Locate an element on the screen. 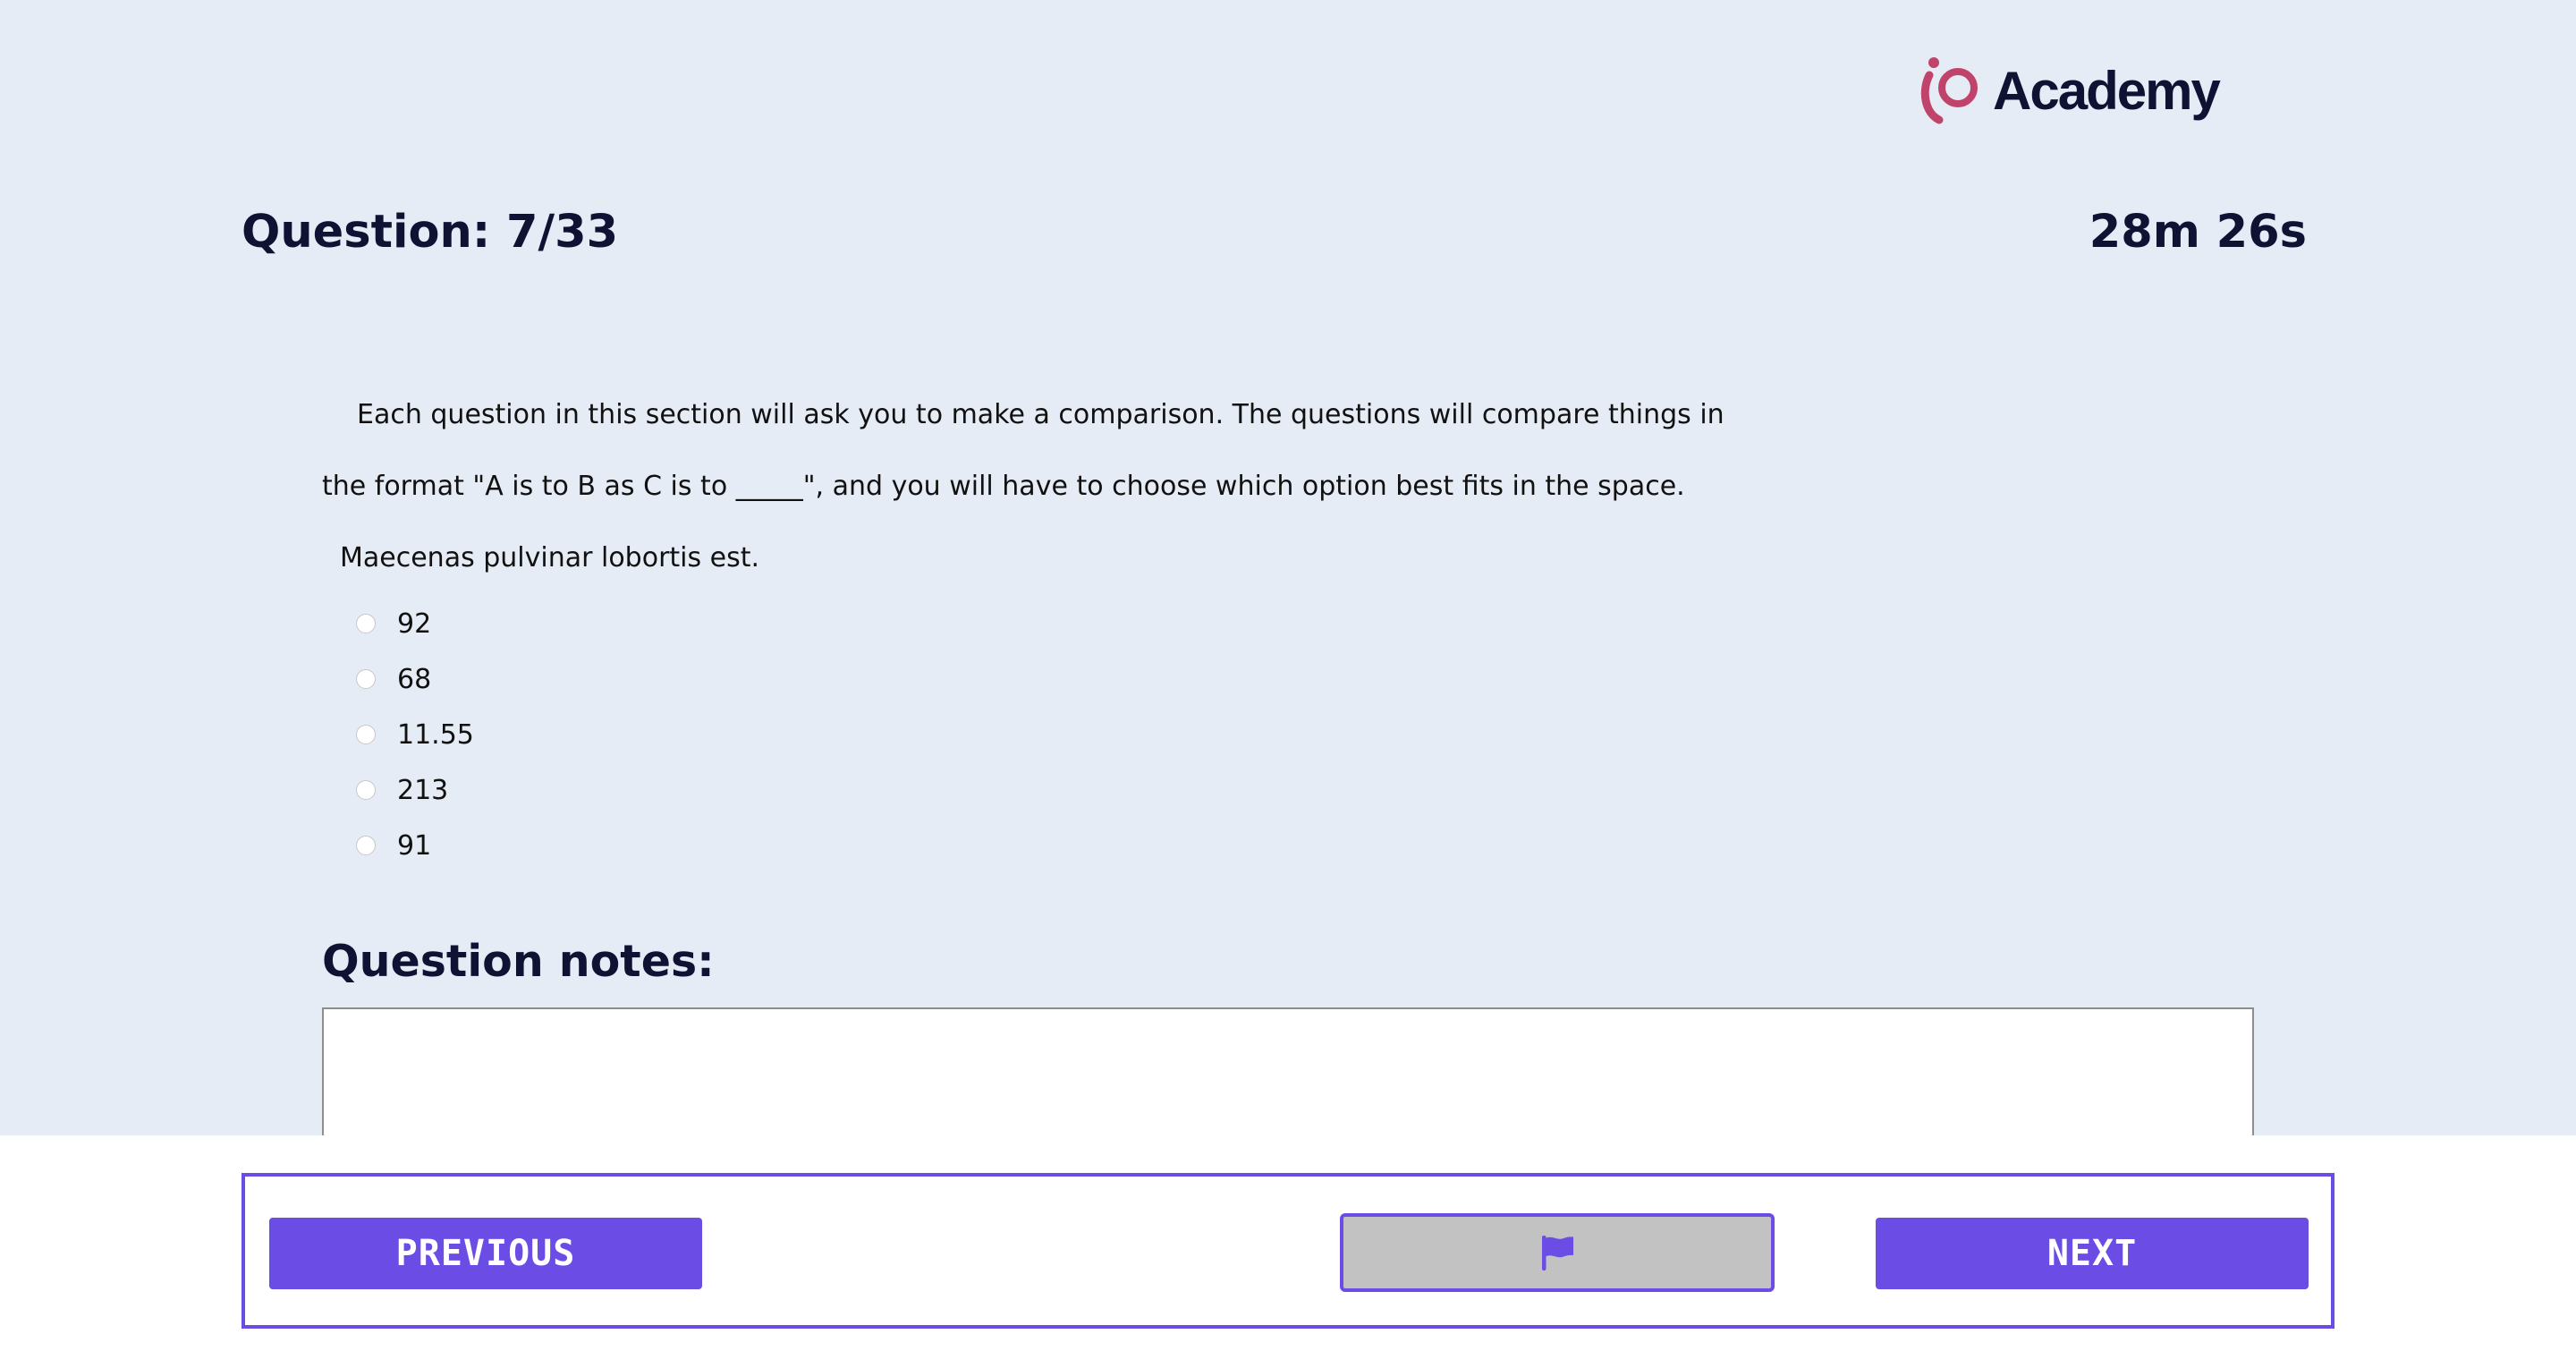  answer-option: 11.55 is located at coordinates (415, 735).